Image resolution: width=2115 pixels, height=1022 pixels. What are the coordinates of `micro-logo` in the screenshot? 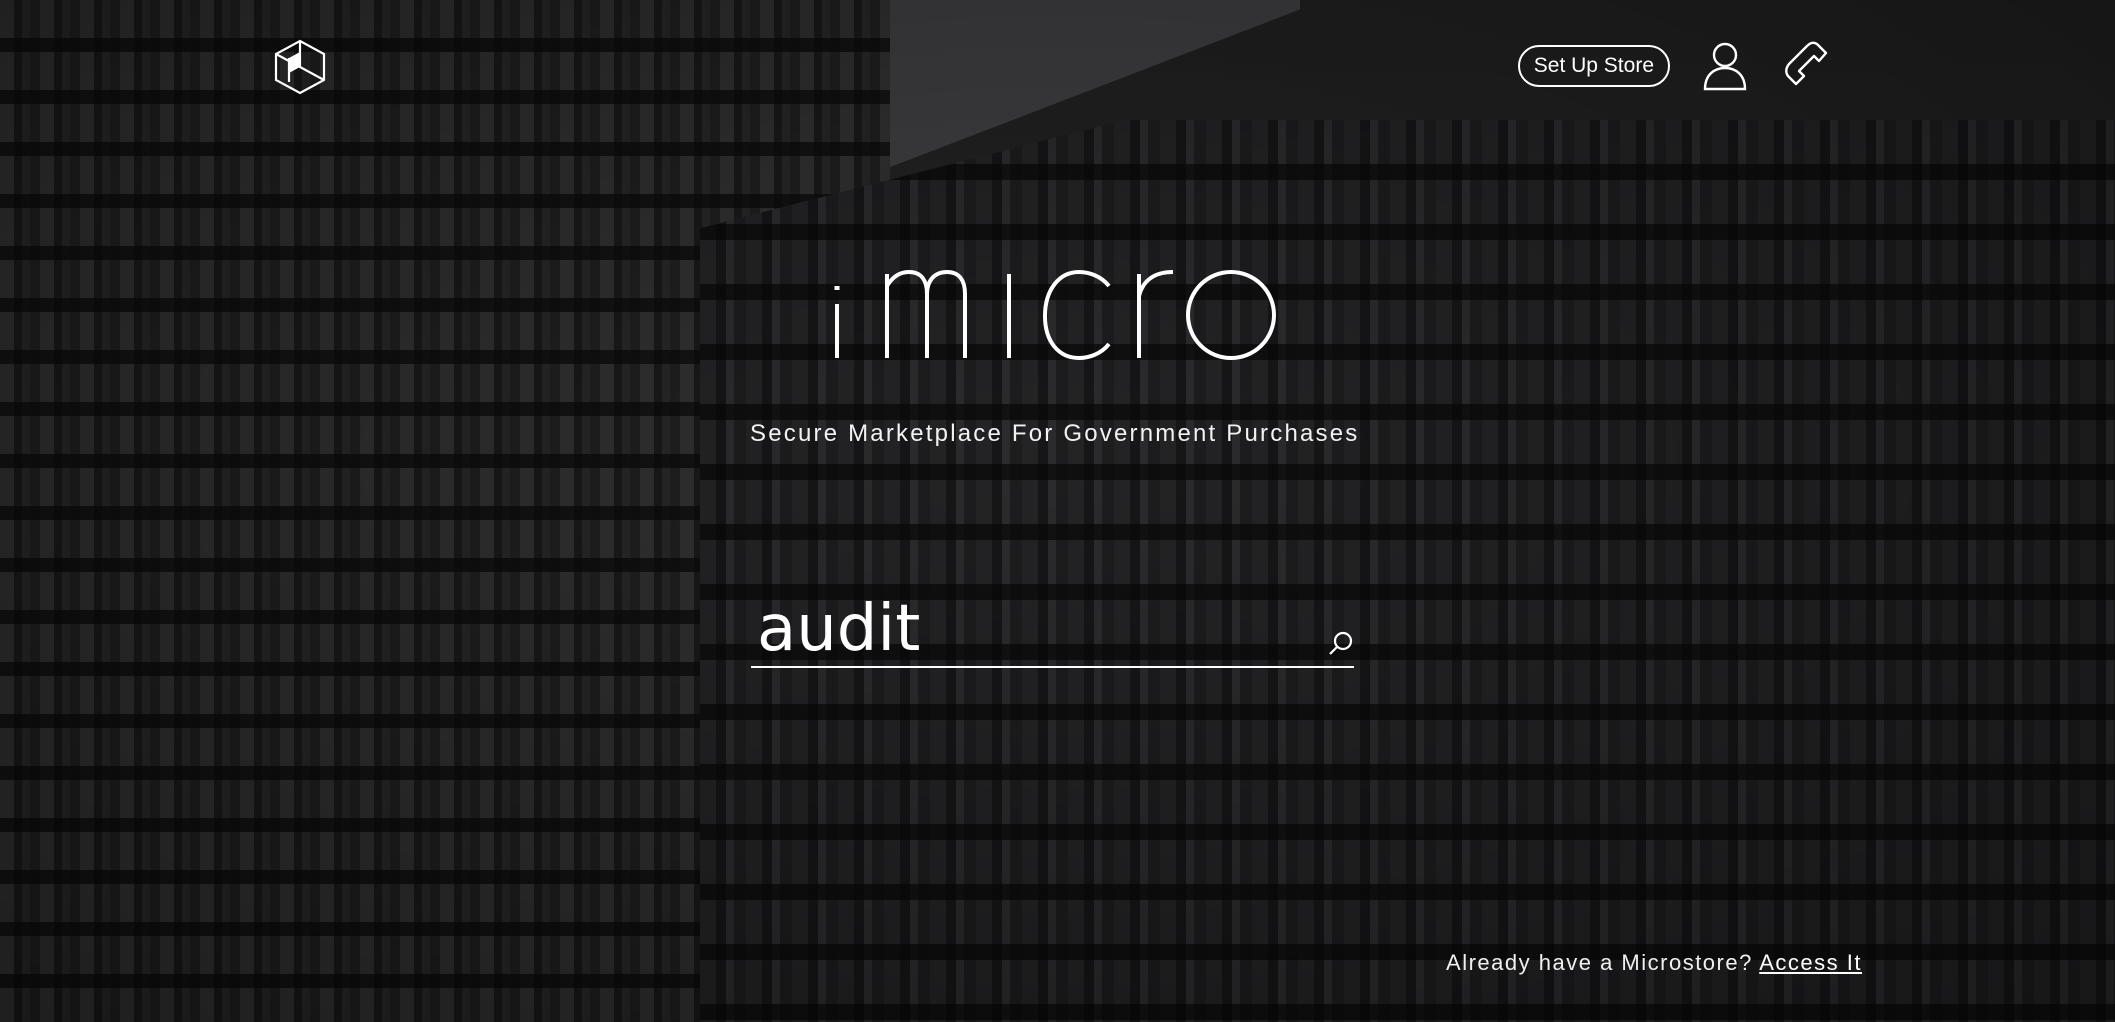 It's located at (1055, 315).